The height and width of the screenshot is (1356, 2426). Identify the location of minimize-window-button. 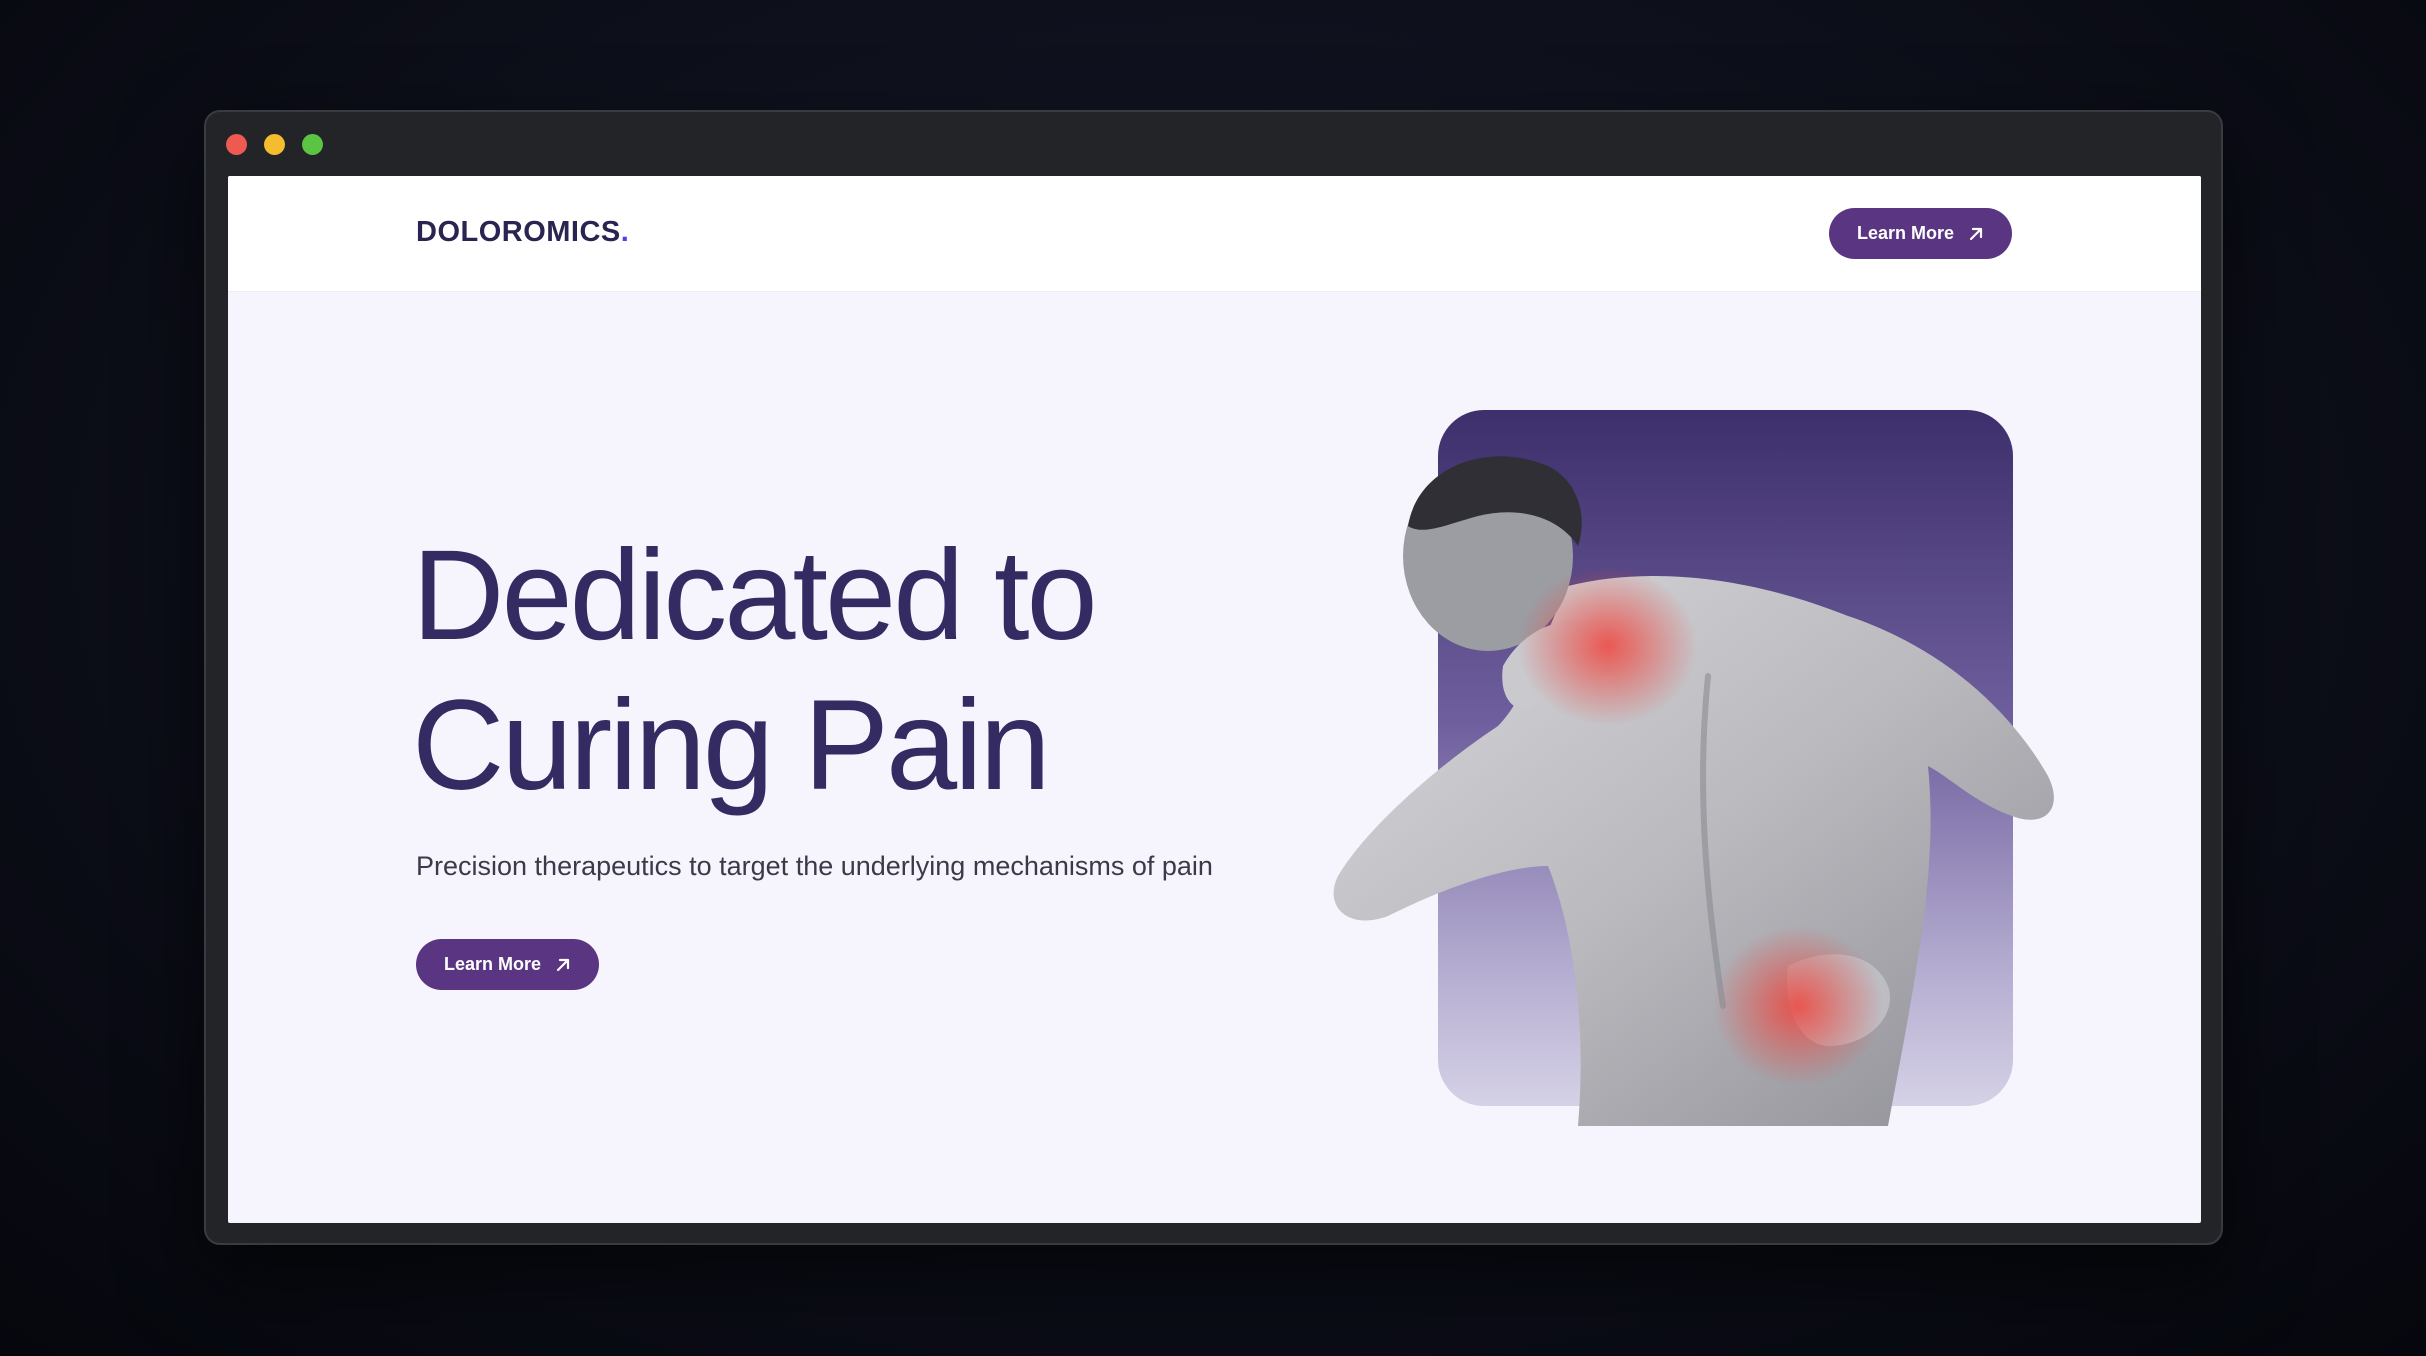
(274, 144).